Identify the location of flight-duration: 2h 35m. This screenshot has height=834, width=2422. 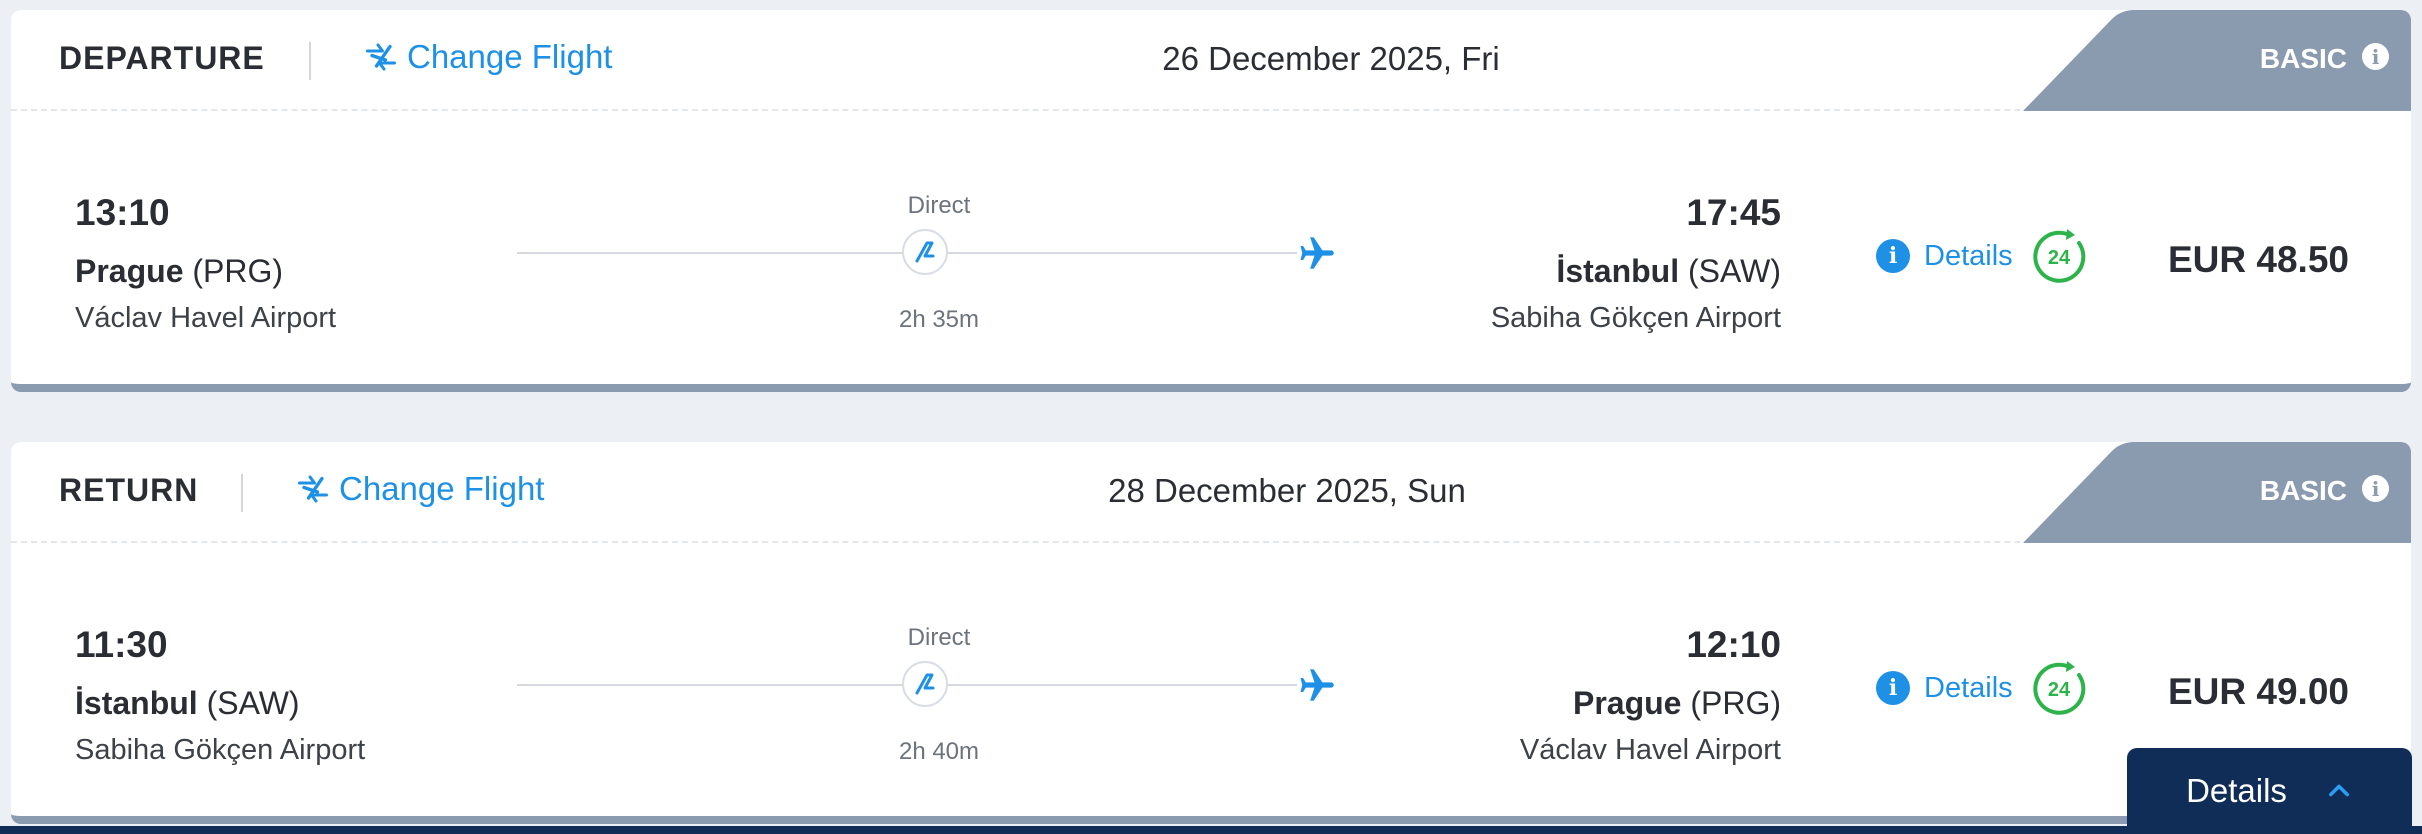
(939, 319).